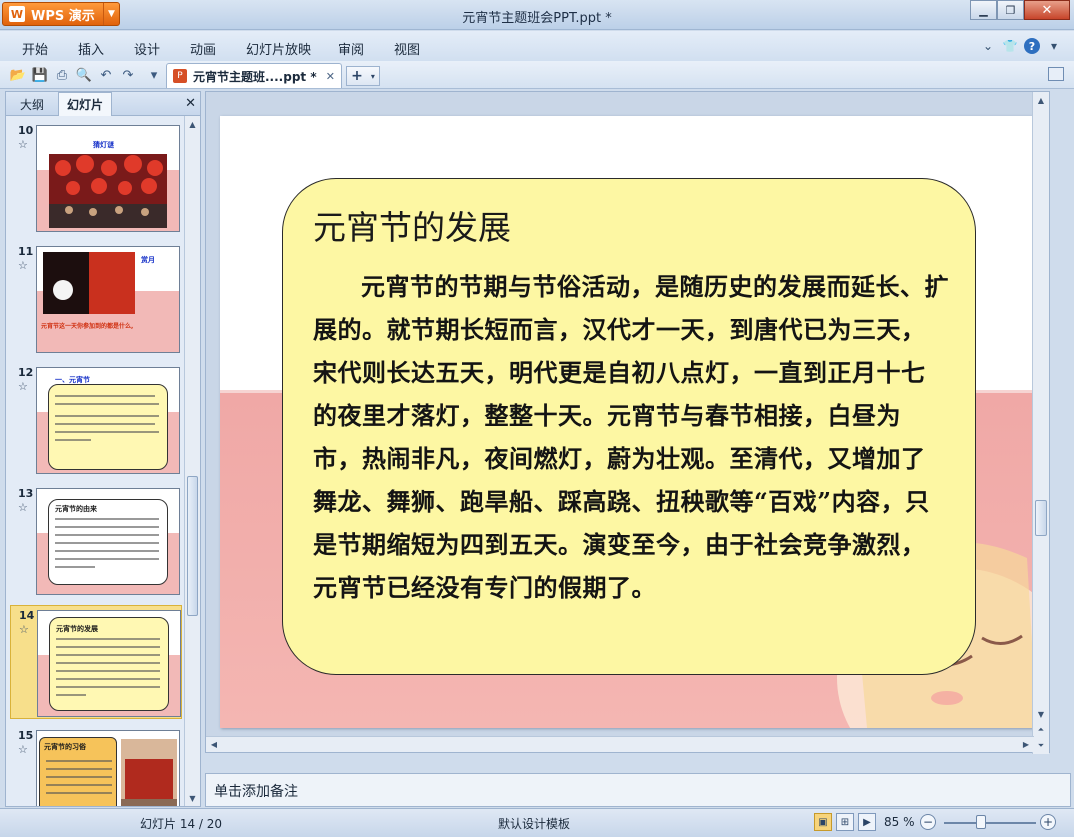 Image resolution: width=1074 pixels, height=837 pixels. Describe the element at coordinates (1048, 822) in the screenshot. I see `zoom-in-icon: +` at that location.